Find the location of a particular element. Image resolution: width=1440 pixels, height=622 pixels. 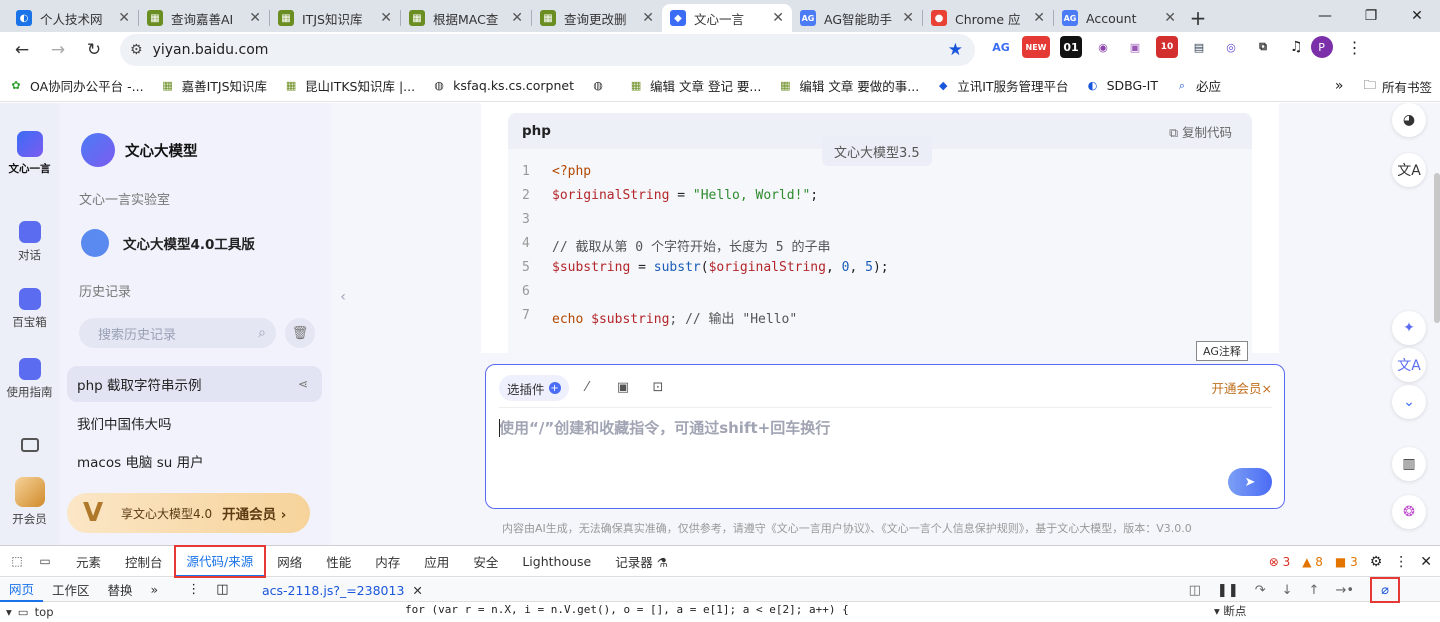

instruction-icon: ⁄ is located at coordinates (587, 387).